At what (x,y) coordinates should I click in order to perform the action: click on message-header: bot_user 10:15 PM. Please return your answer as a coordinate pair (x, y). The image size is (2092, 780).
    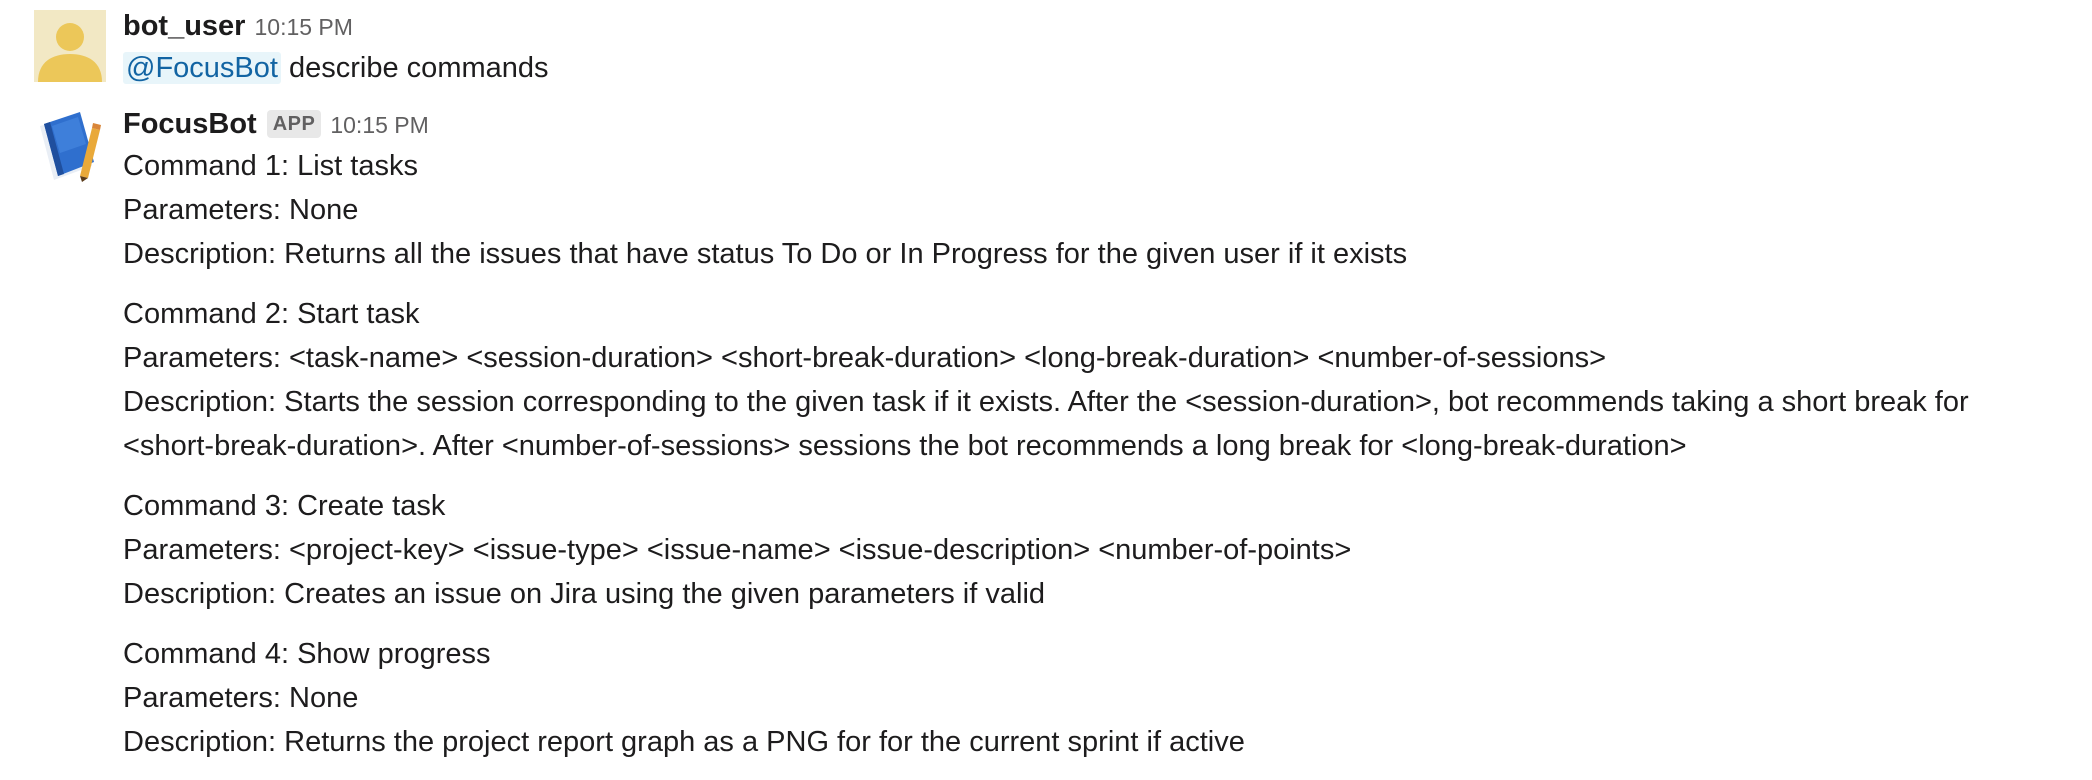
    Looking at the image, I should click on (1097, 26).